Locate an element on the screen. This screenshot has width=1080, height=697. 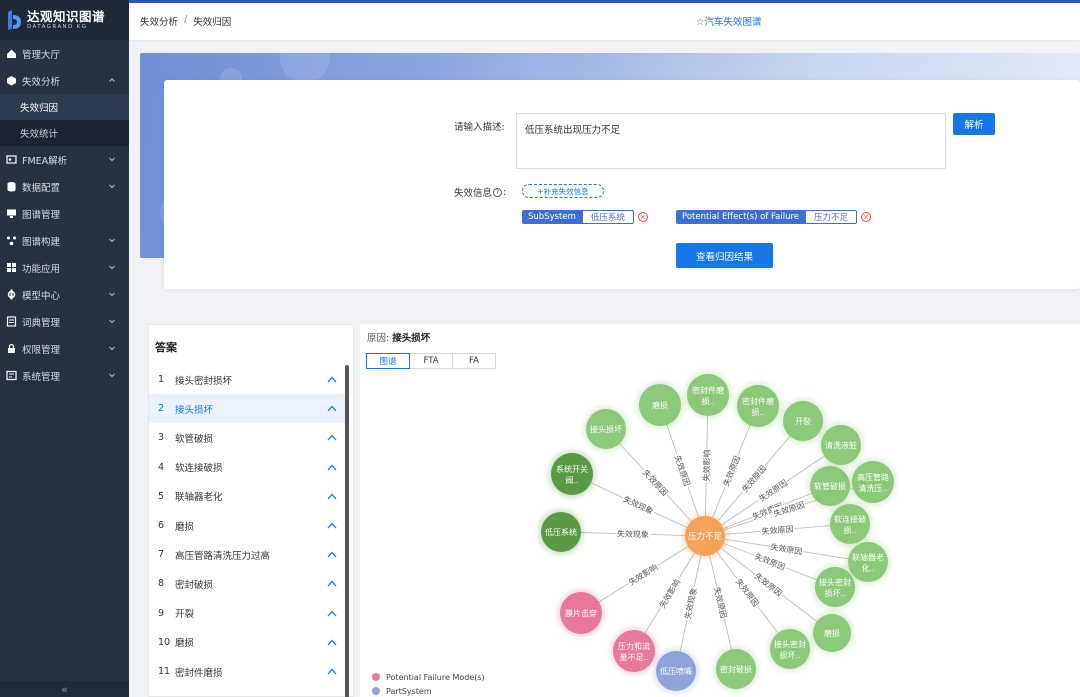
parse-button: 解析 is located at coordinates (974, 124).